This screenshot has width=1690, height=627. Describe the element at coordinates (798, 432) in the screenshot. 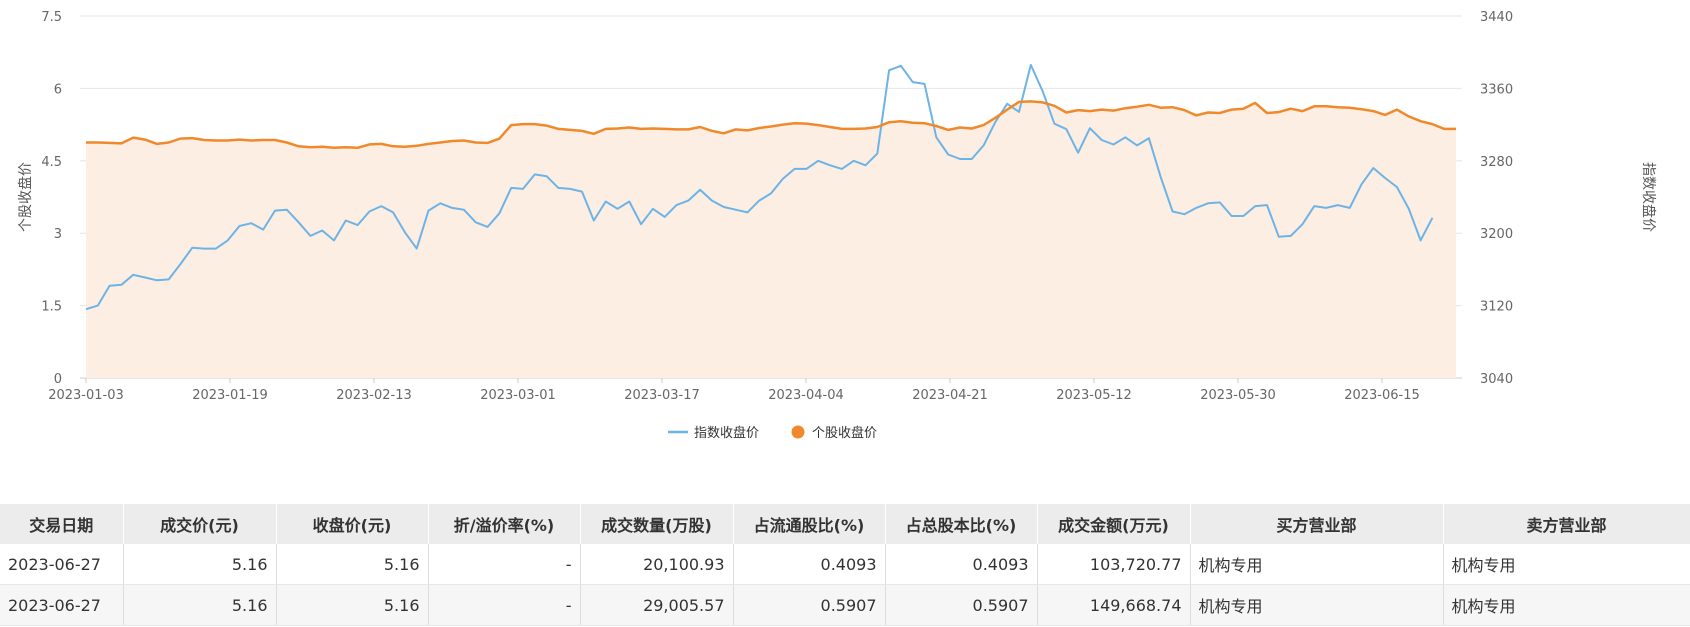

I see `legend-stock-marker` at that location.